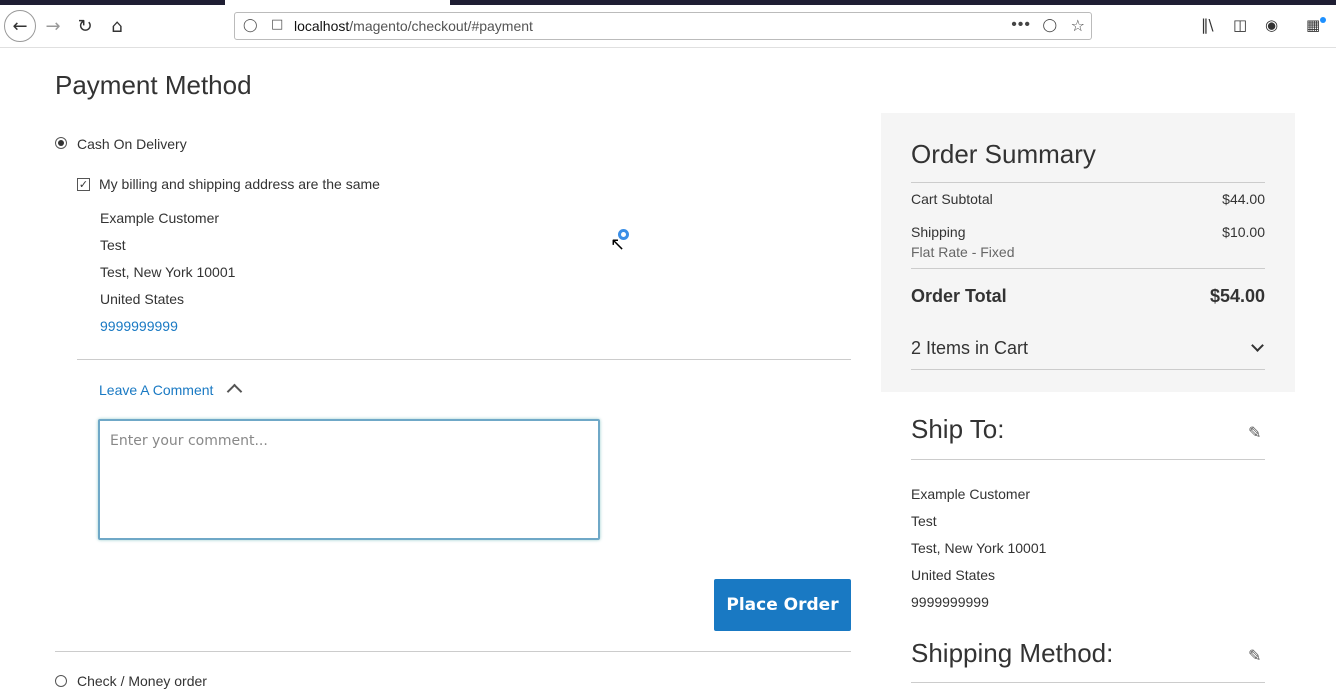 The image size is (1336, 689). I want to click on home-icon: ⌂, so click(117, 26).